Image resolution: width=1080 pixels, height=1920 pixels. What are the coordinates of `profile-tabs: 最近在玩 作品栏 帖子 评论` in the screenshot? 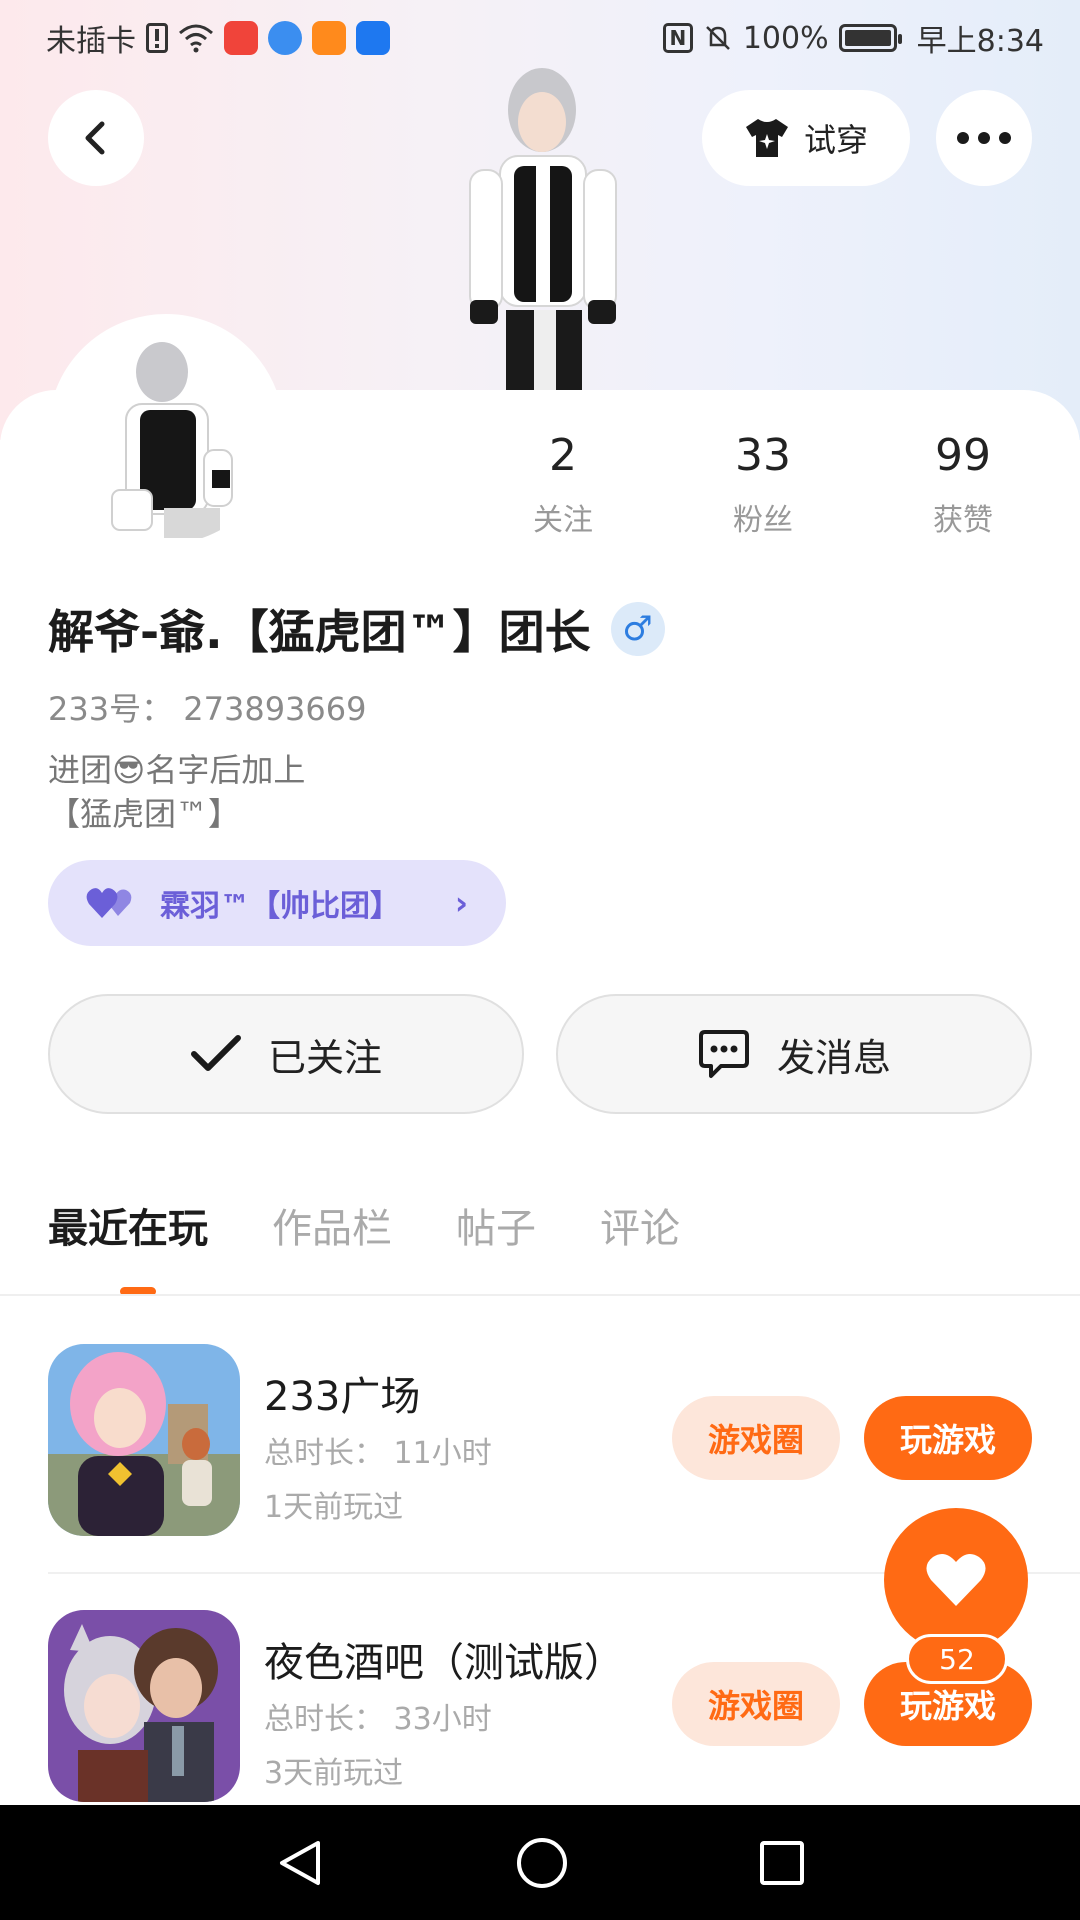 It's located at (364, 1246).